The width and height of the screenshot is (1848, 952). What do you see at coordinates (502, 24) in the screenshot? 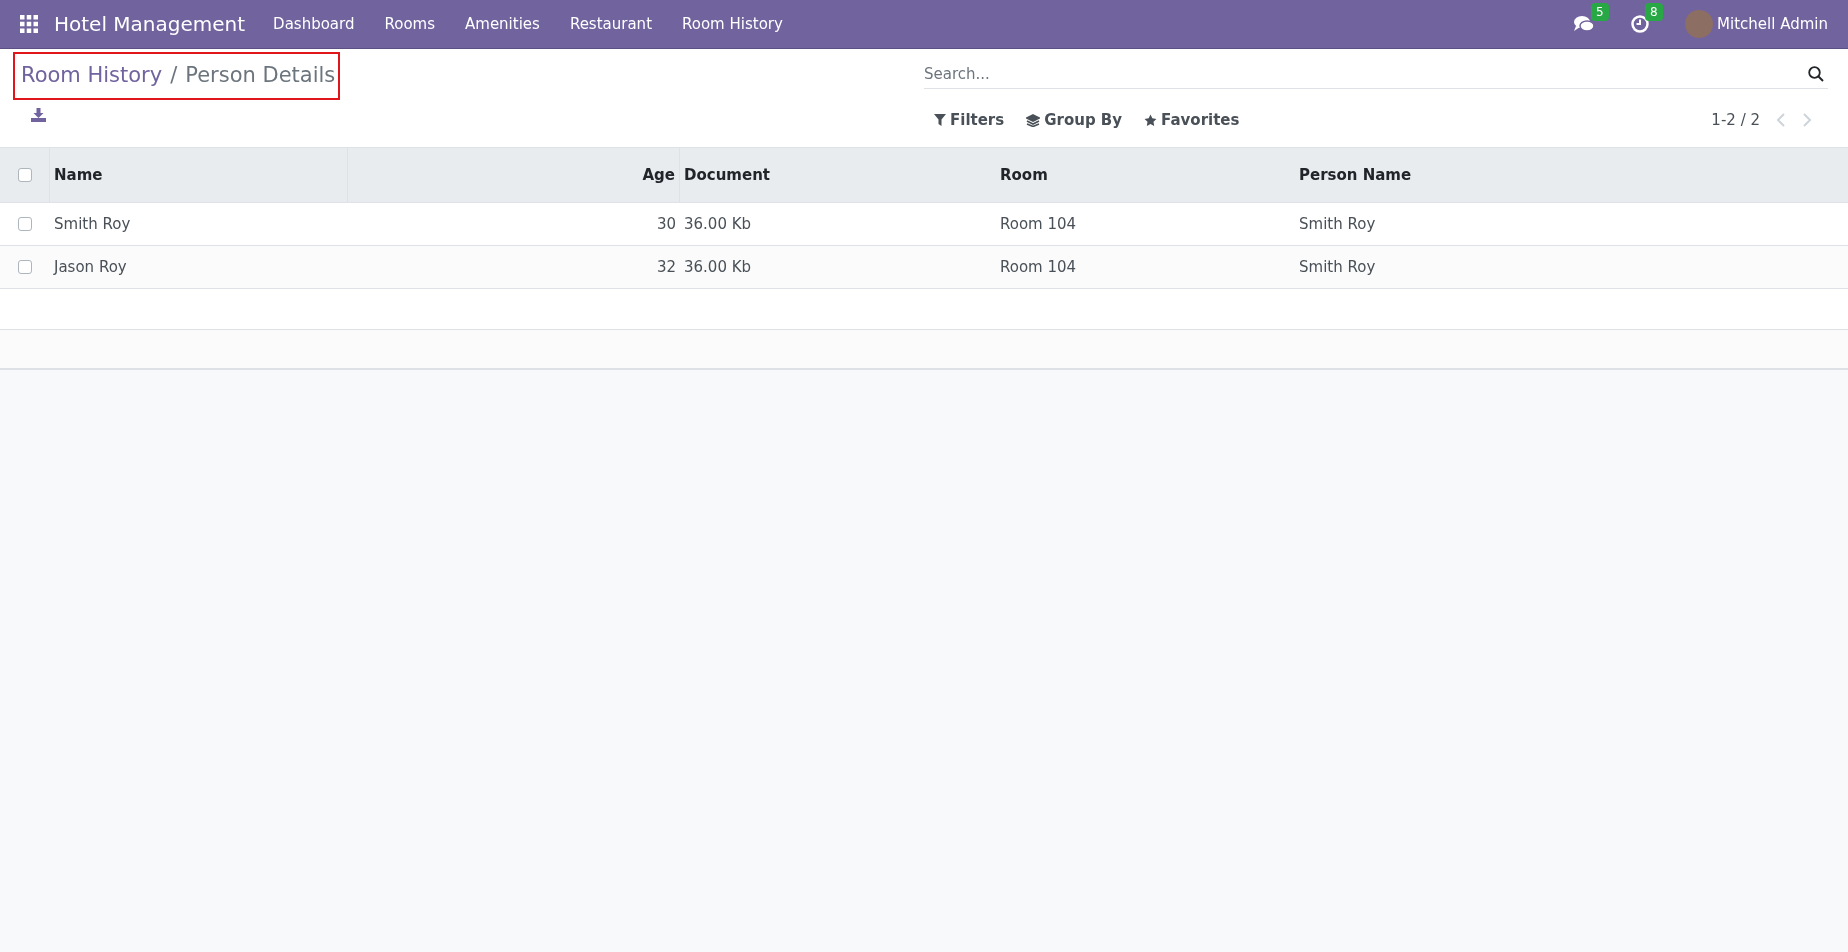
I see `menu-item: Amenities` at bounding box center [502, 24].